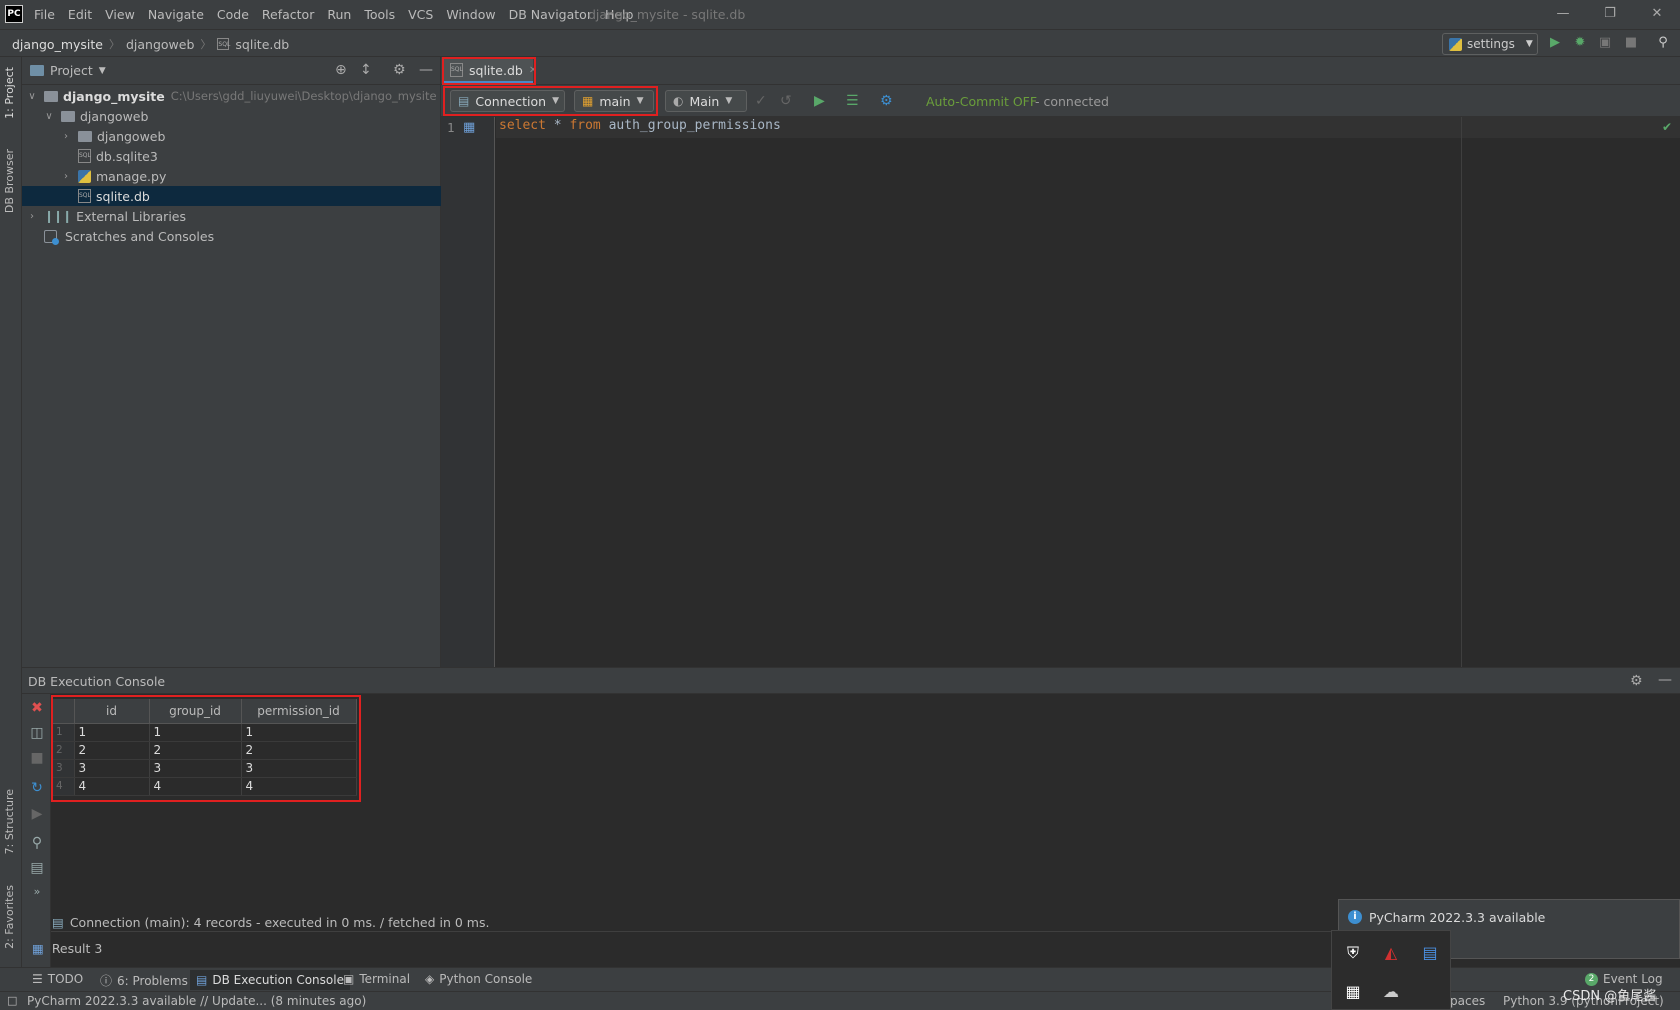 Image resolution: width=1680 pixels, height=1010 pixels. Describe the element at coordinates (420, 14) in the screenshot. I see `menu-vcs: VCS` at that location.